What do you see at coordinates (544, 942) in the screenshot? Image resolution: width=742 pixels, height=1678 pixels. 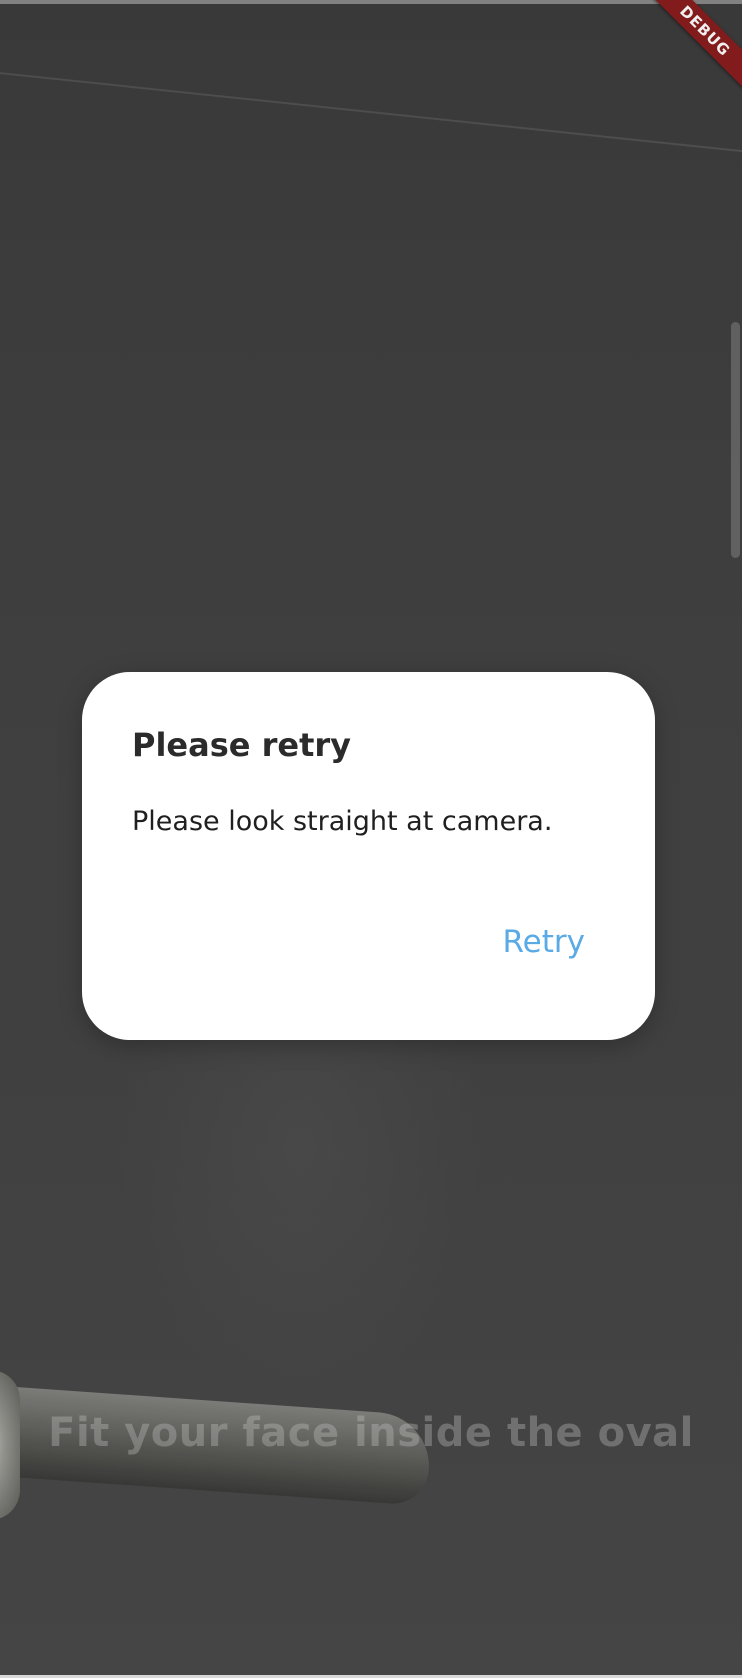 I see `retry-button: Retry` at bounding box center [544, 942].